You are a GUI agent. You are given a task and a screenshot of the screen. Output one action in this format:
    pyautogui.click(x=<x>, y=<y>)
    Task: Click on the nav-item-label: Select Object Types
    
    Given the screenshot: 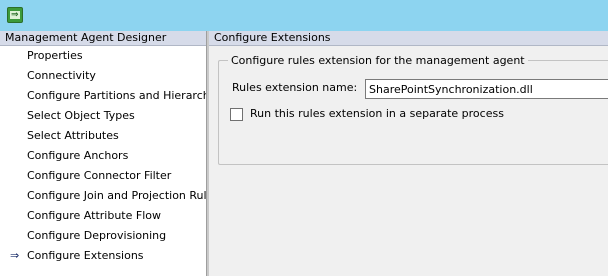 What is the action you would take?
    pyautogui.click(x=81, y=115)
    